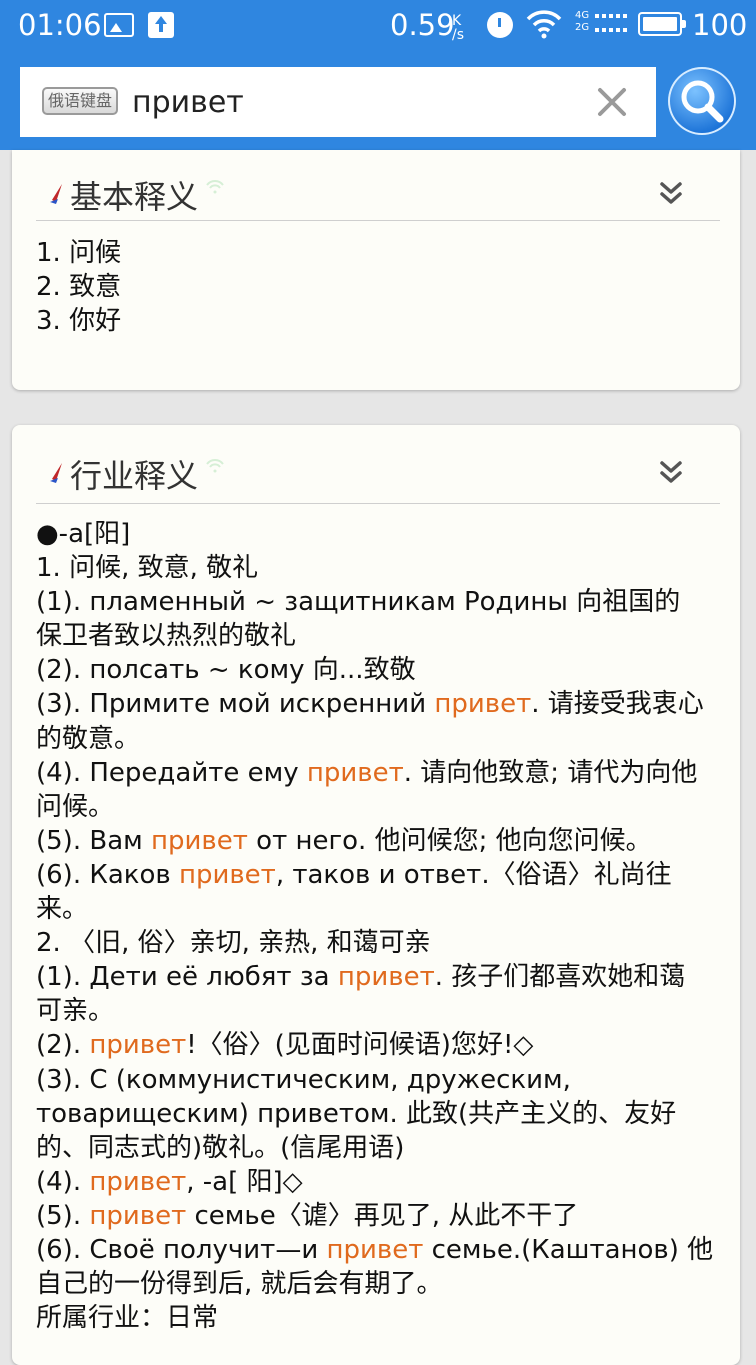 The height and width of the screenshot is (1365, 756). Describe the element at coordinates (381, 534) in the screenshot. I see `definition-line: ●-a[阳]` at that location.